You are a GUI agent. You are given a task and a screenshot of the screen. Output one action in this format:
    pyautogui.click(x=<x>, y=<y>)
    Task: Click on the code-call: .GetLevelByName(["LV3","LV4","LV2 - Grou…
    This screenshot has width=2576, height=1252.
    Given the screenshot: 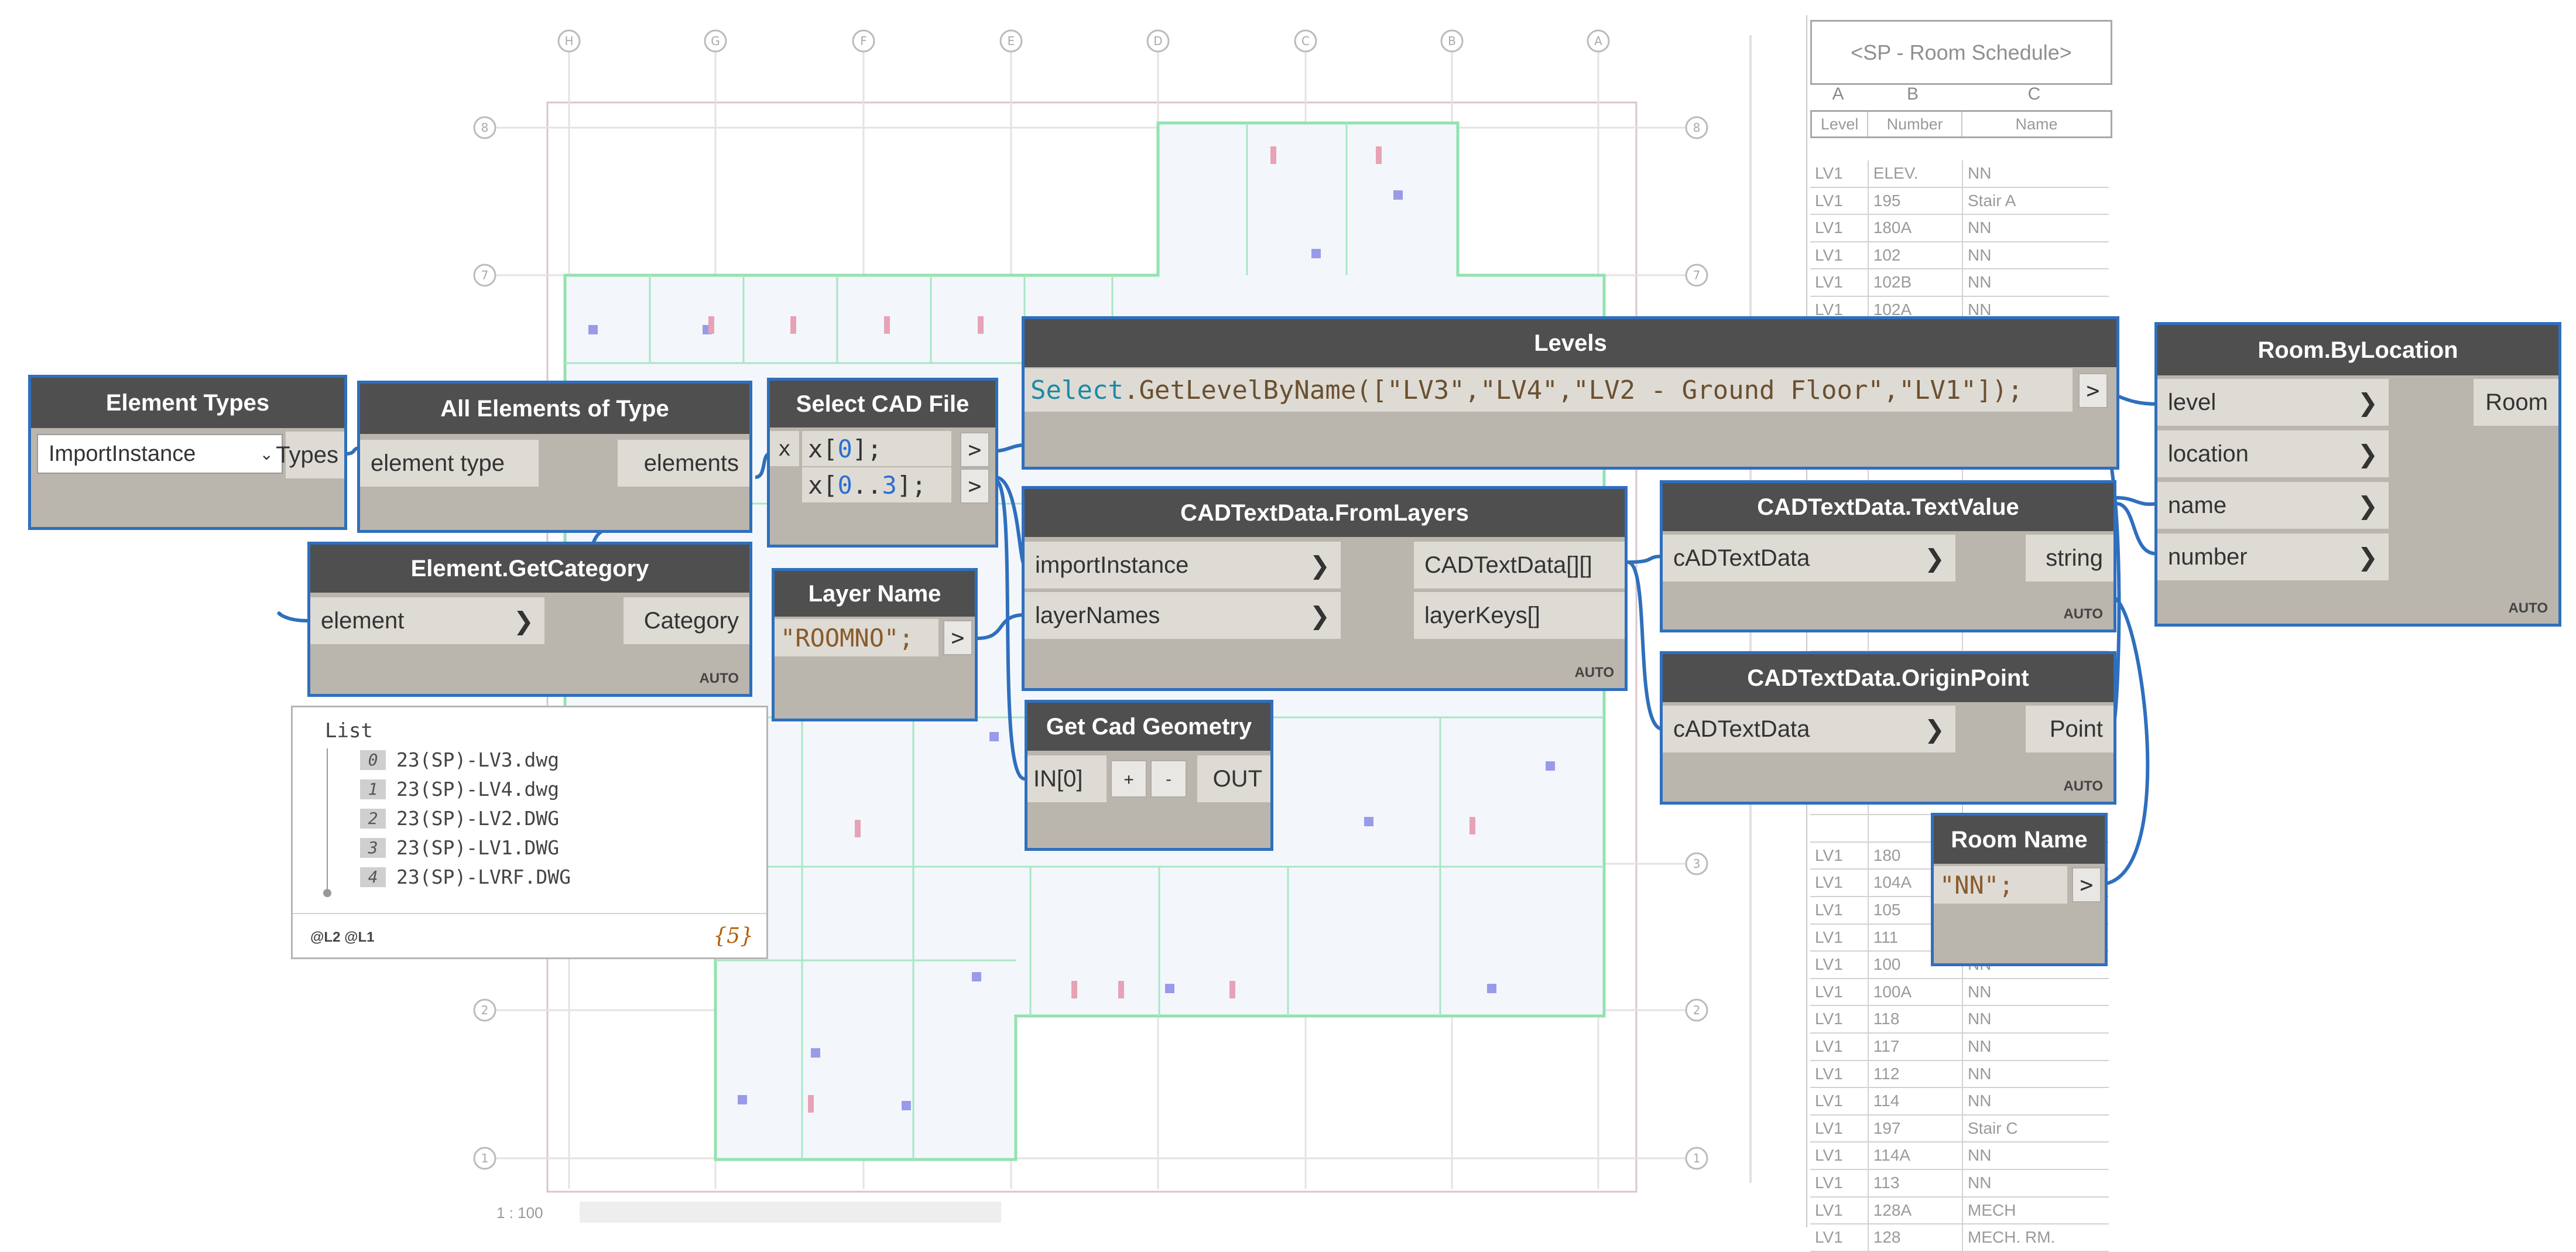 What is the action you would take?
    pyautogui.click(x=1573, y=390)
    